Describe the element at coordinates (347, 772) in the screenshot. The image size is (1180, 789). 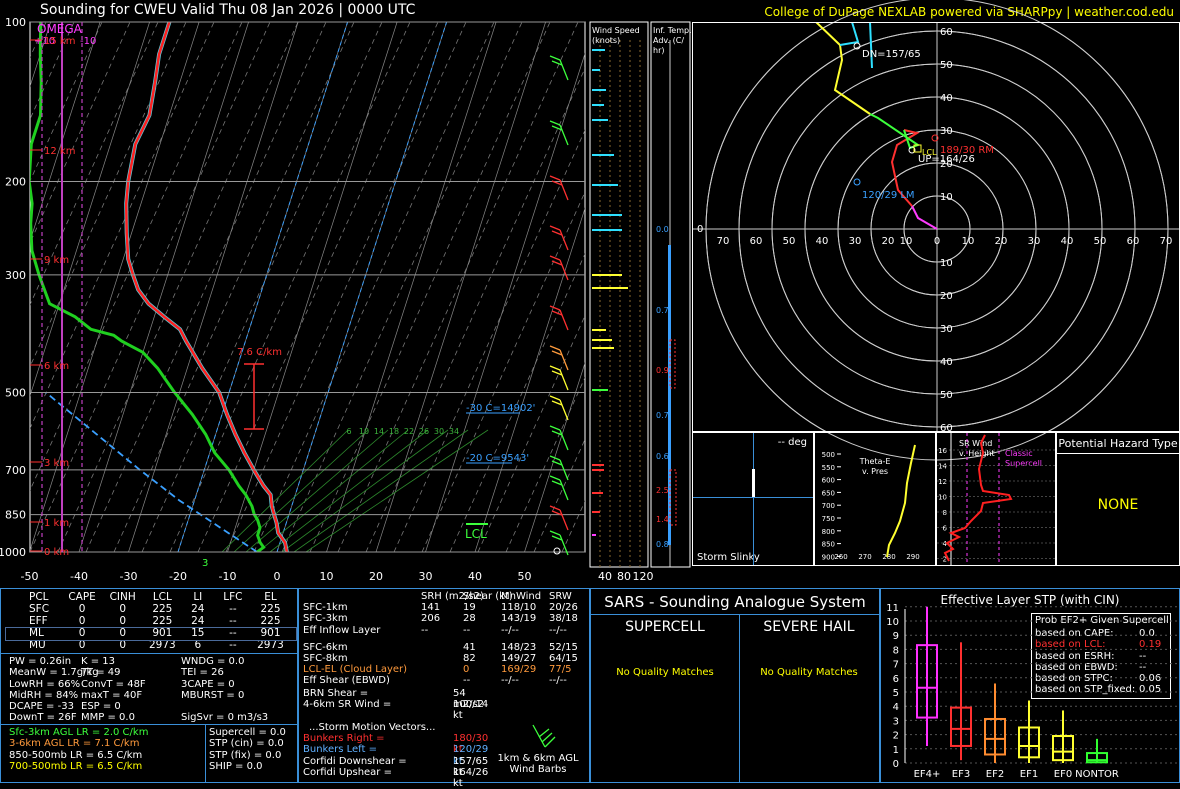
I see `corfidi-up-label: Corfidi Upshear =` at that location.